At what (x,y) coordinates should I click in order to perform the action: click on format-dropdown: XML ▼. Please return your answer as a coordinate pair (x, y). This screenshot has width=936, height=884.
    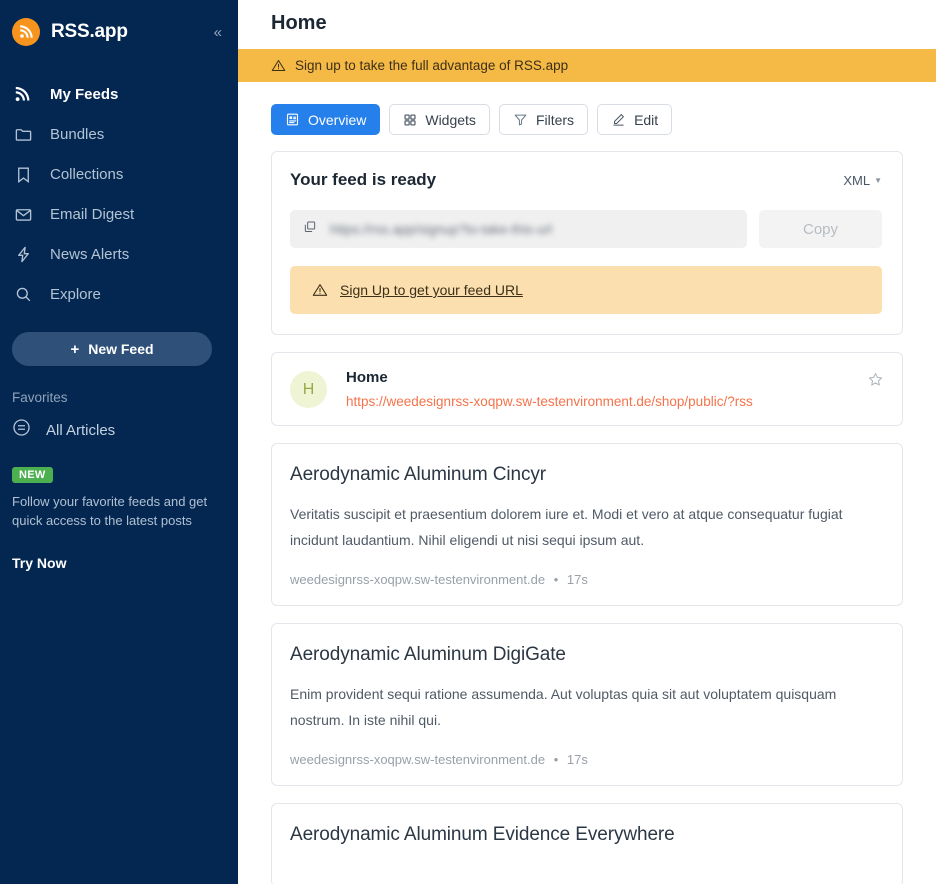
    Looking at the image, I should click on (862, 180).